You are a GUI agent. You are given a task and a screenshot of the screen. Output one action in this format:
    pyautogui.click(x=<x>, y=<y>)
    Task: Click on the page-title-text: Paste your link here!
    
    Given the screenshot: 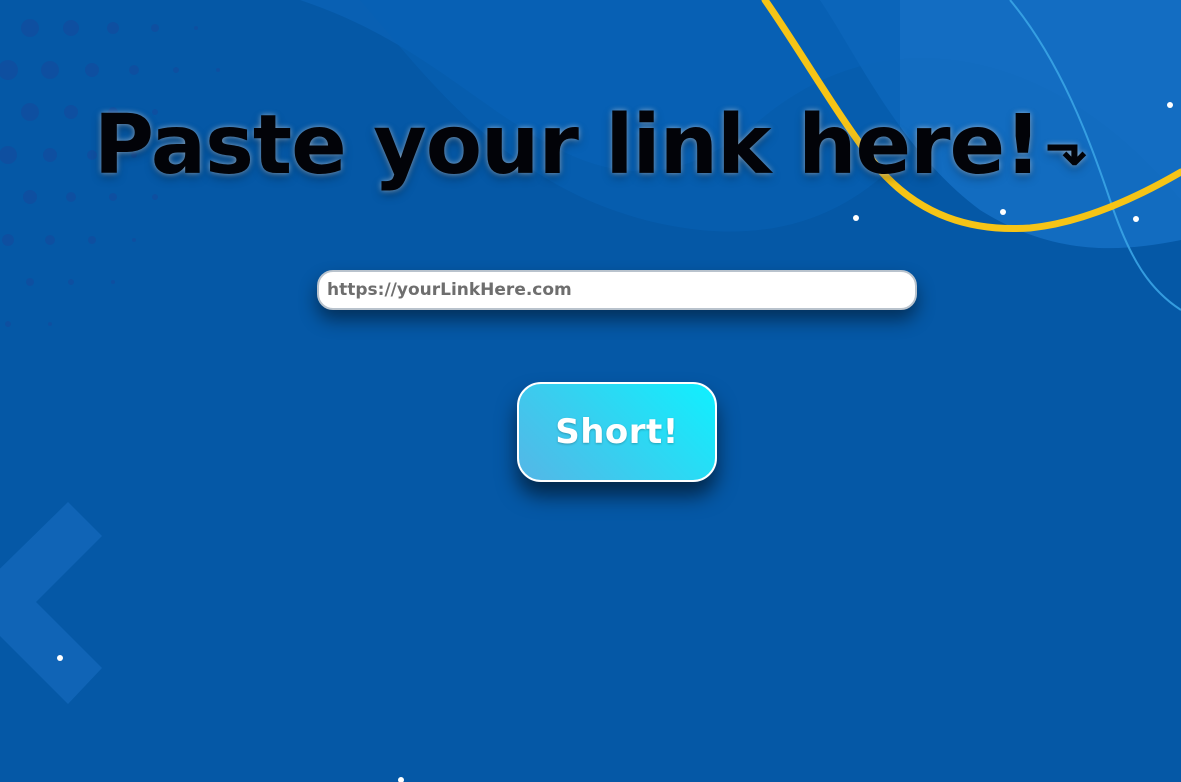 What is the action you would take?
    pyautogui.click(x=567, y=145)
    